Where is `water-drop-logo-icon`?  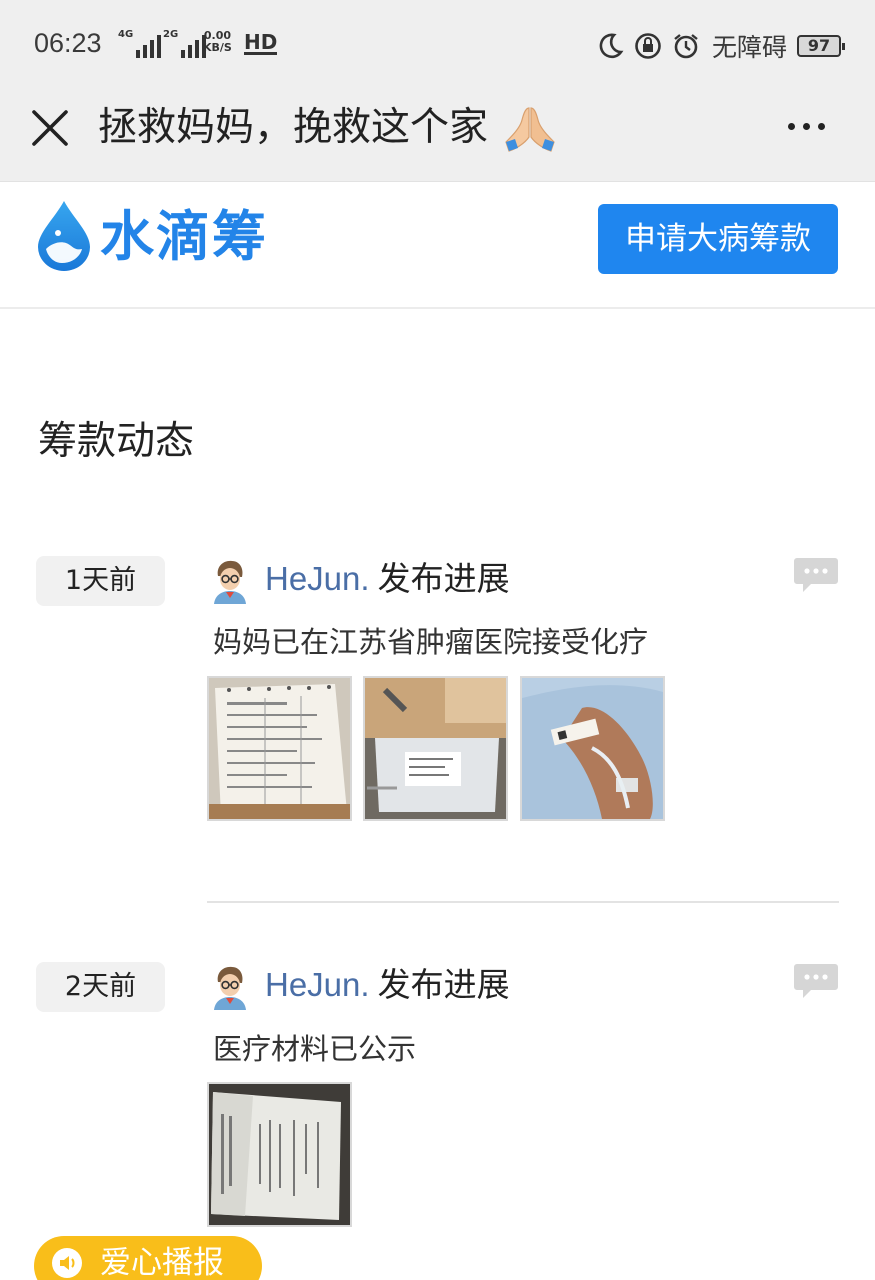 water-drop-logo-icon is located at coordinates (64, 237).